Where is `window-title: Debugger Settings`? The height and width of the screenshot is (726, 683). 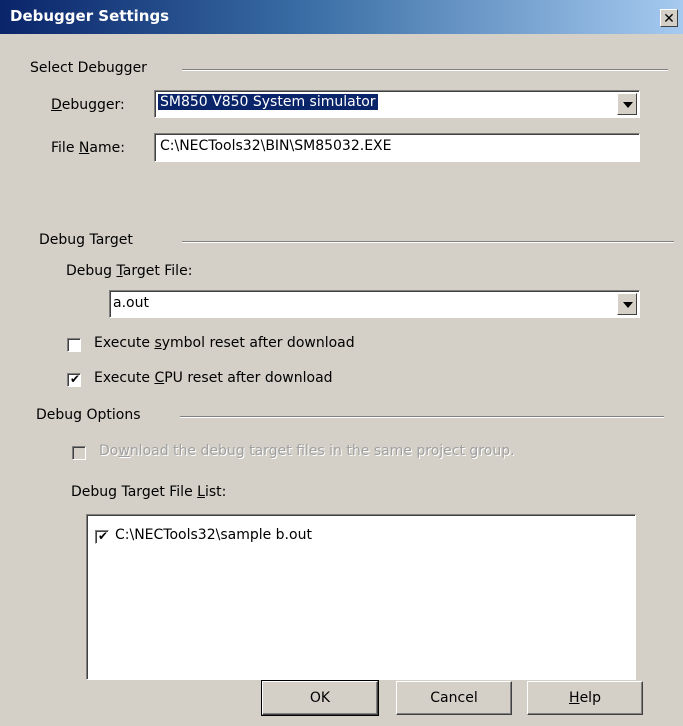
window-title: Debugger Settings is located at coordinates (90, 16).